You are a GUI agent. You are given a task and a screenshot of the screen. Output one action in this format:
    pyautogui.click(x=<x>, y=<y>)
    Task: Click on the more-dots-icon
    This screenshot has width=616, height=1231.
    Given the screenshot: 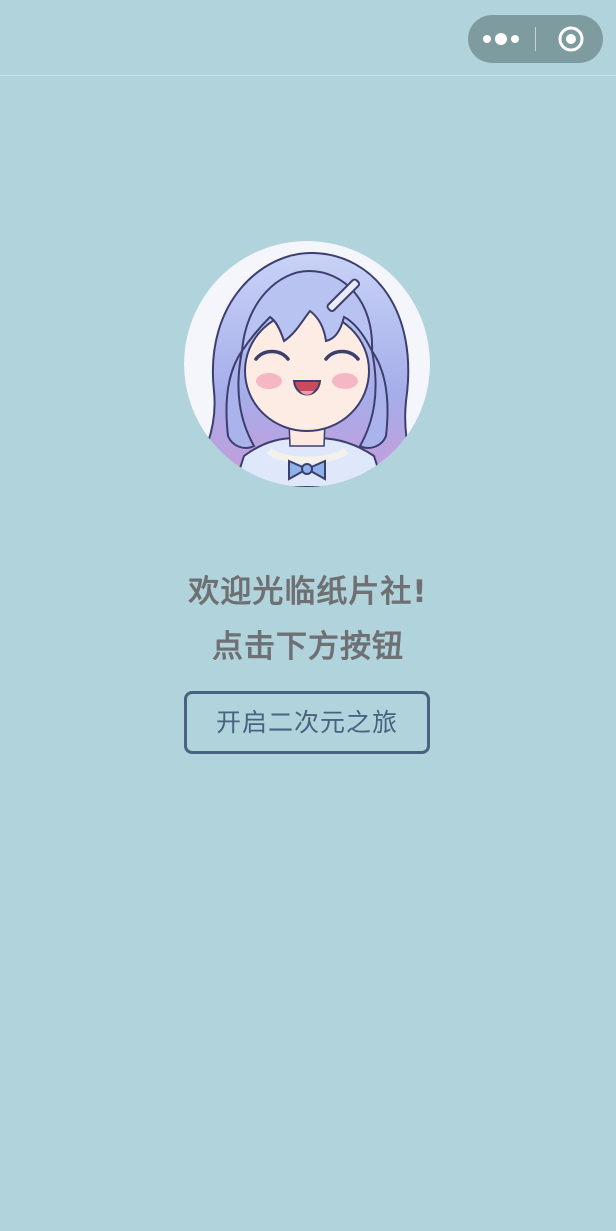 What is the action you would take?
    pyautogui.click(x=487, y=39)
    